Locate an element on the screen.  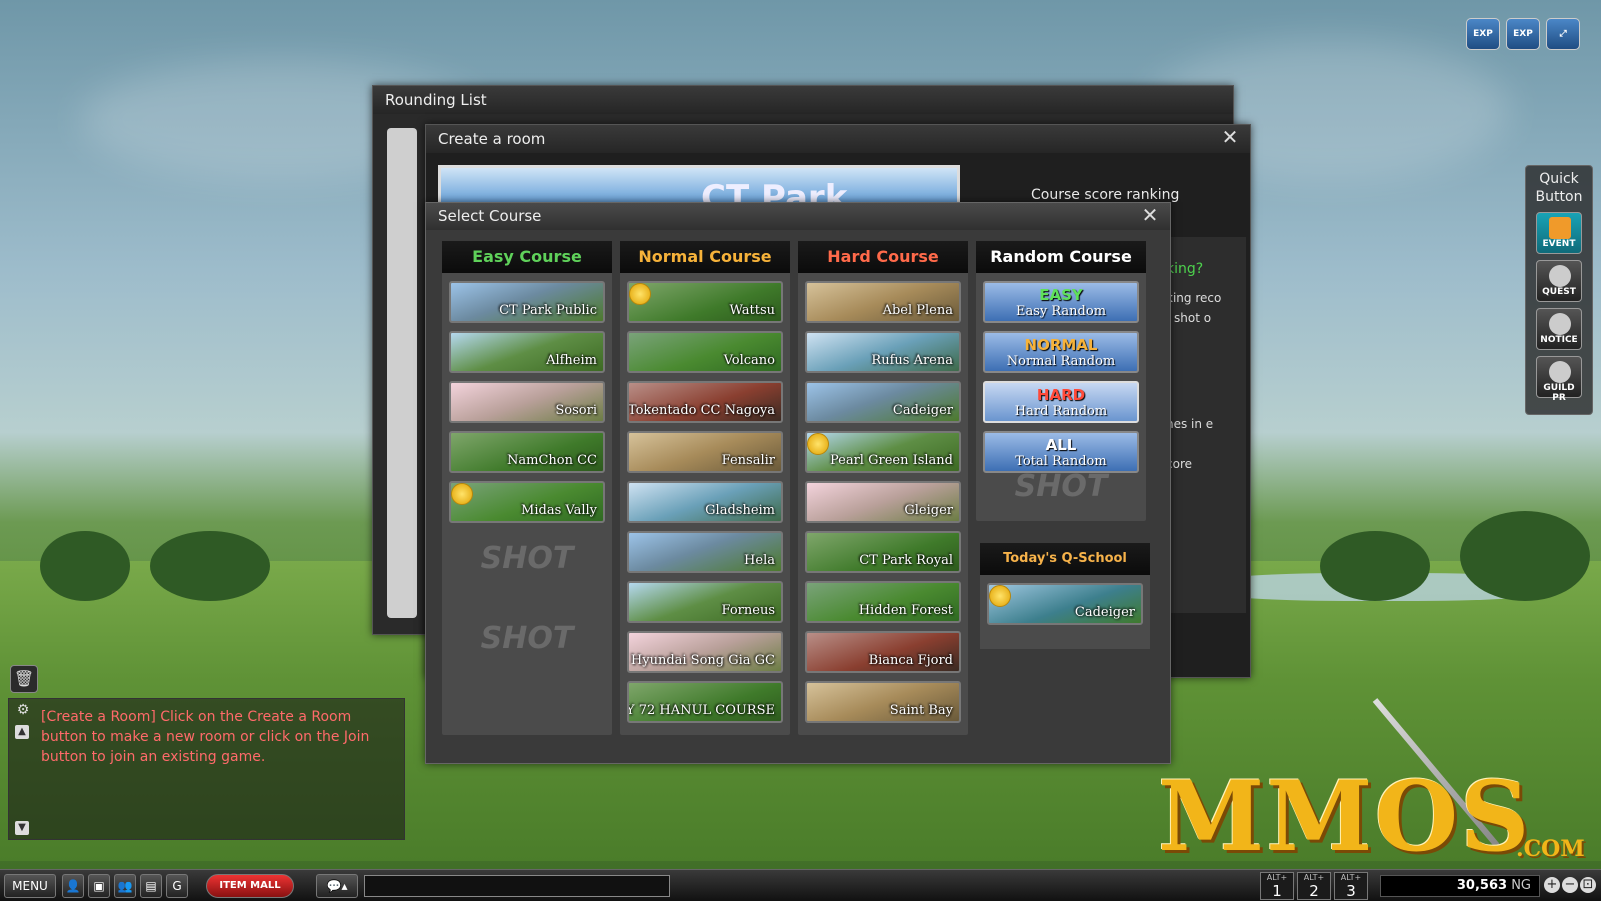
course-name: SKY 72 HANUL COURSE is located at coordinates (702, 710).